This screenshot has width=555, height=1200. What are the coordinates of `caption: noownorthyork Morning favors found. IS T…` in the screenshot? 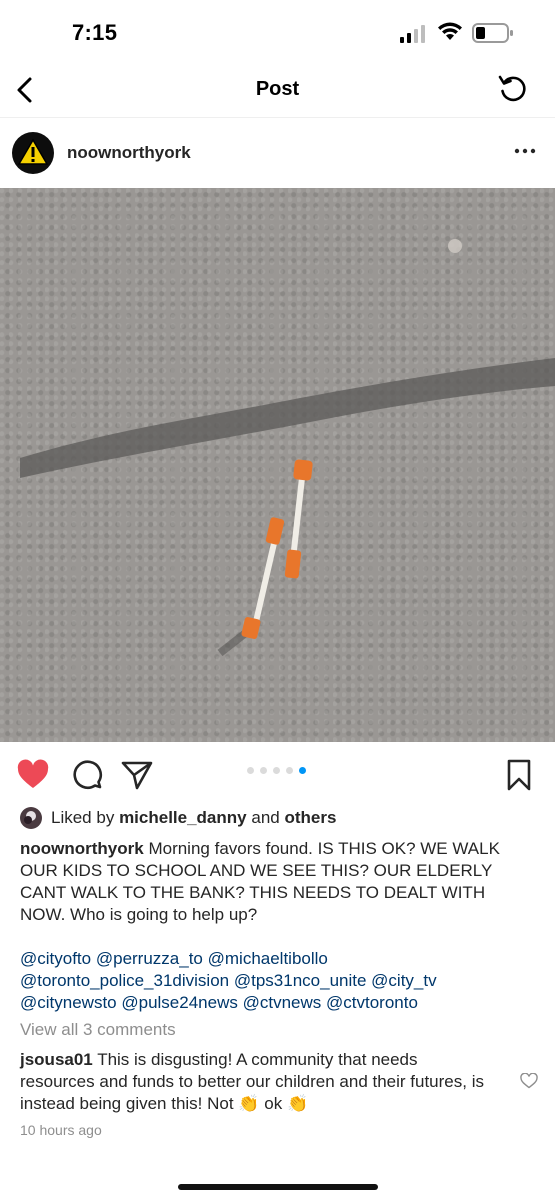 It's located at (260, 882).